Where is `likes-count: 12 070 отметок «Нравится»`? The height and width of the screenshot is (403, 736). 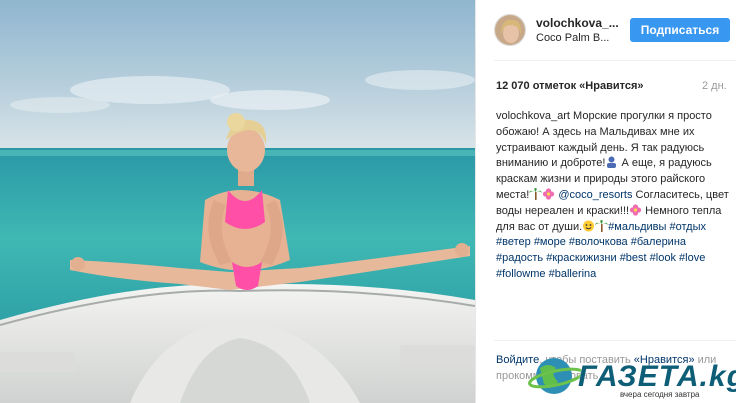 likes-count: 12 070 отметок «Нравится» is located at coordinates (570, 86).